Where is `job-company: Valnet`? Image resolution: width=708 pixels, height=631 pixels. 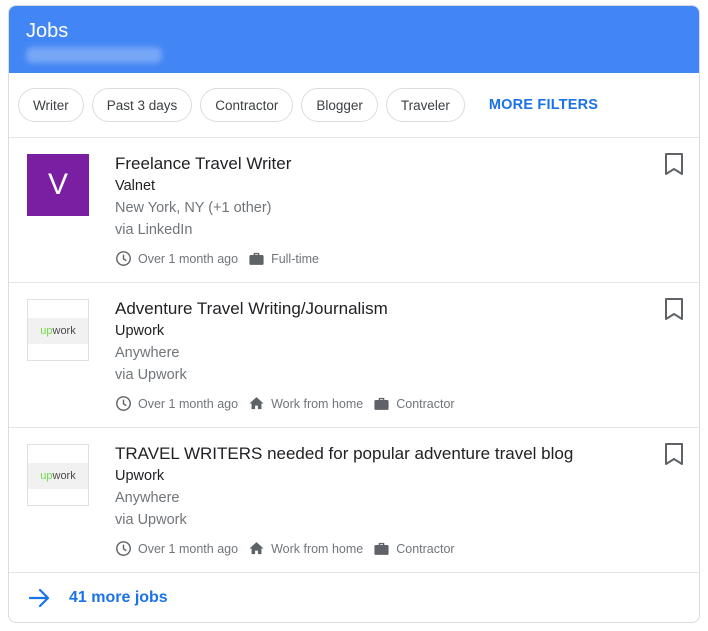
job-company: Valnet is located at coordinates (135, 186).